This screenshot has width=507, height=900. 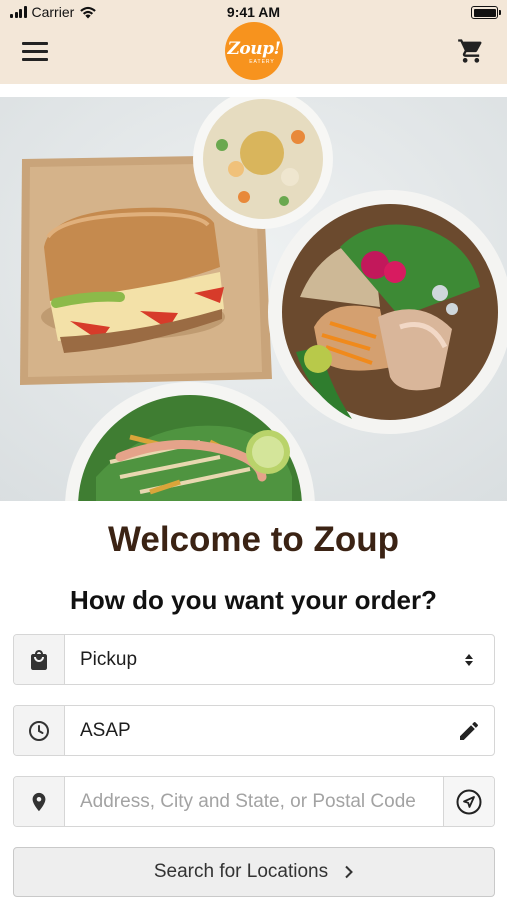 I want to click on navigation-arrow-icon, so click(x=469, y=801).